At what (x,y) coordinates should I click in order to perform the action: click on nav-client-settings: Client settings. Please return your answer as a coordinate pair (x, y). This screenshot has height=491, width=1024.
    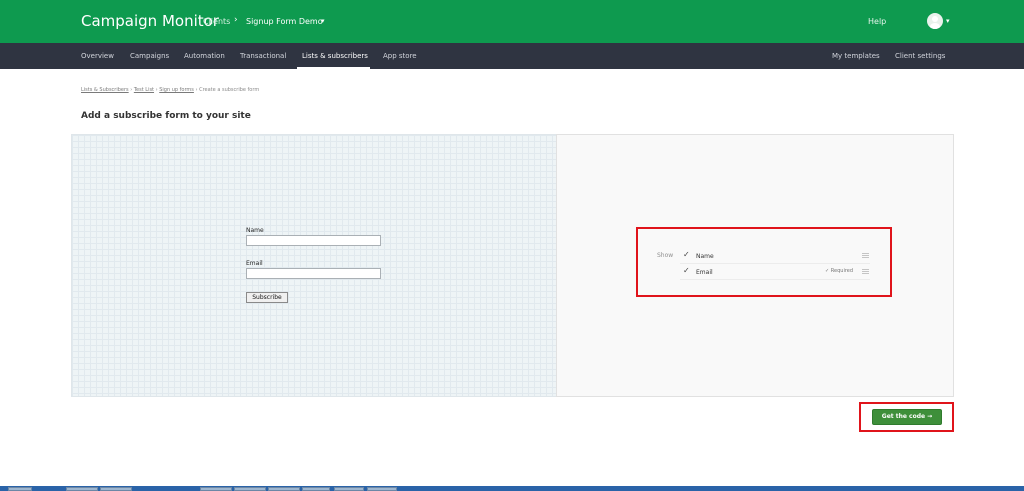
    Looking at the image, I should click on (920, 56).